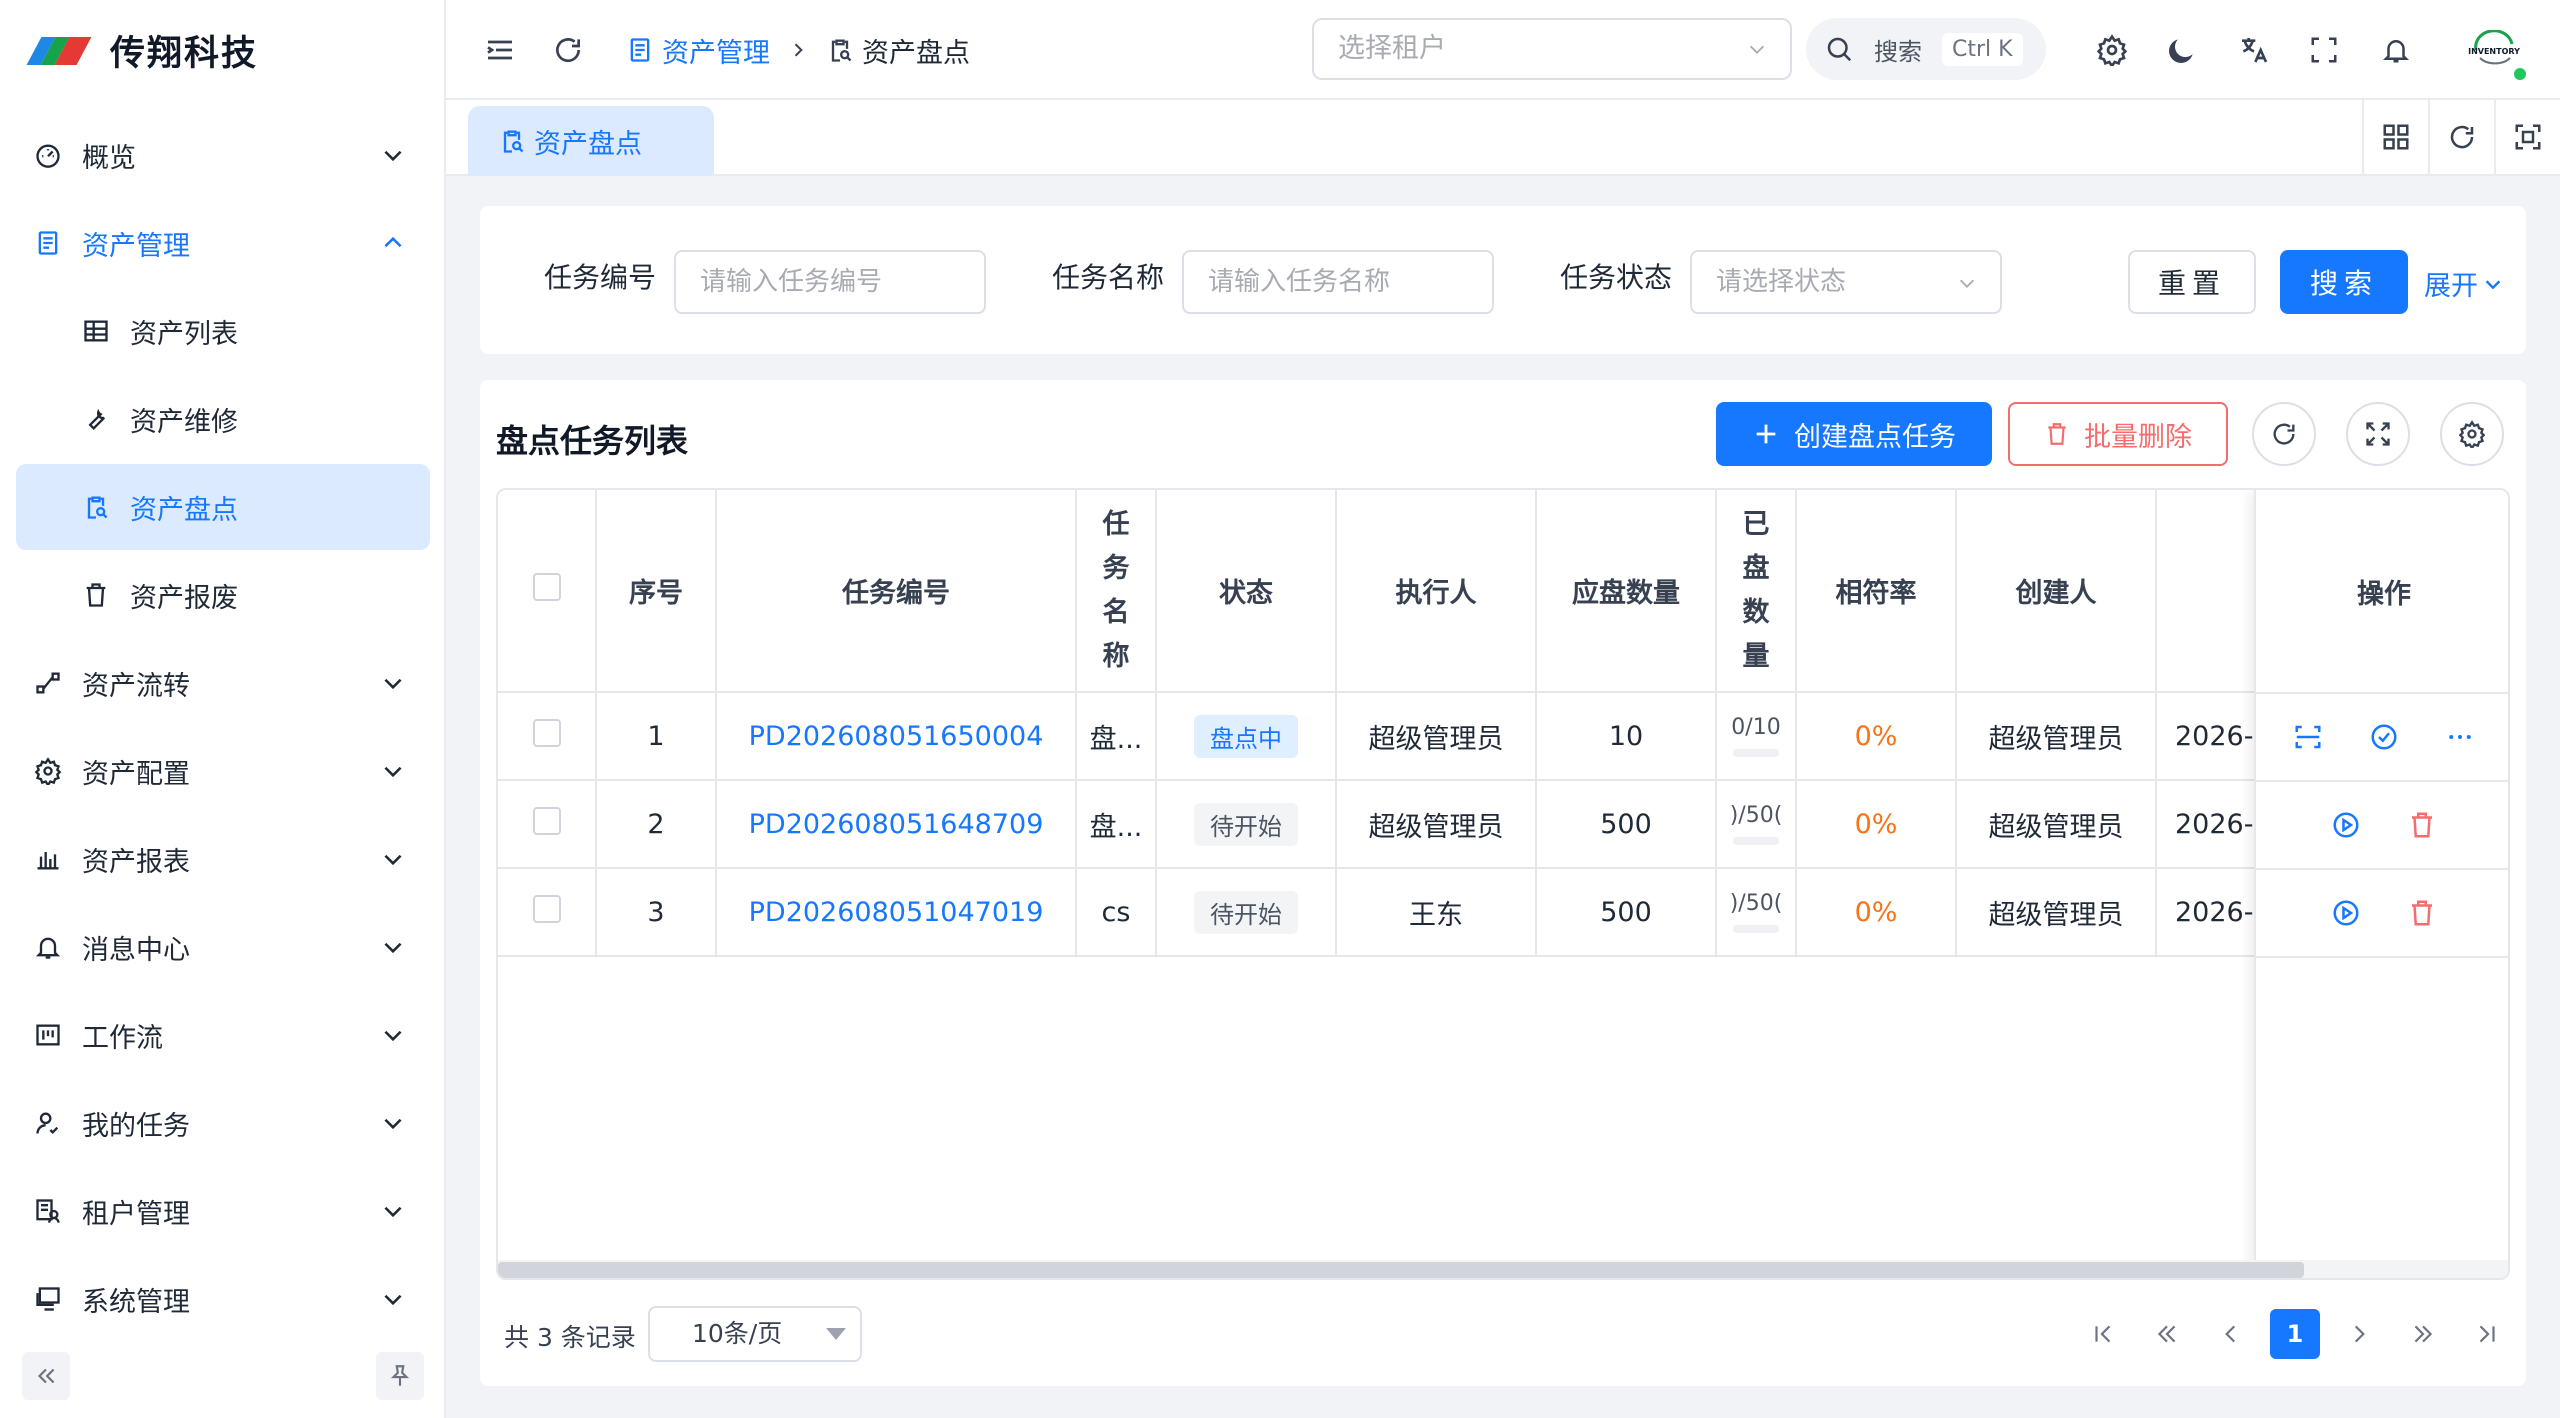 This screenshot has width=2560, height=1418. What do you see at coordinates (2464, 283) in the screenshot?
I see `expand-filters-button: 展开` at bounding box center [2464, 283].